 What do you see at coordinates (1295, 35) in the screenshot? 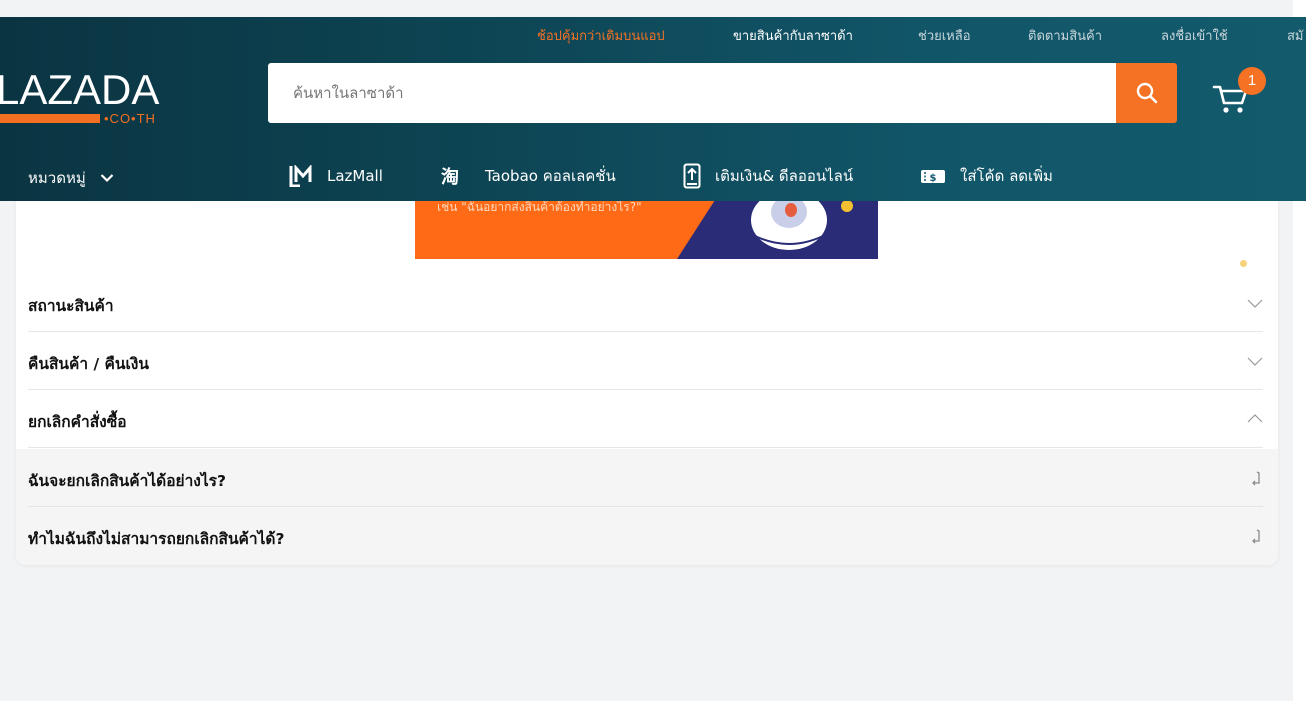
I see `topbar-link-signup: สมั` at bounding box center [1295, 35].